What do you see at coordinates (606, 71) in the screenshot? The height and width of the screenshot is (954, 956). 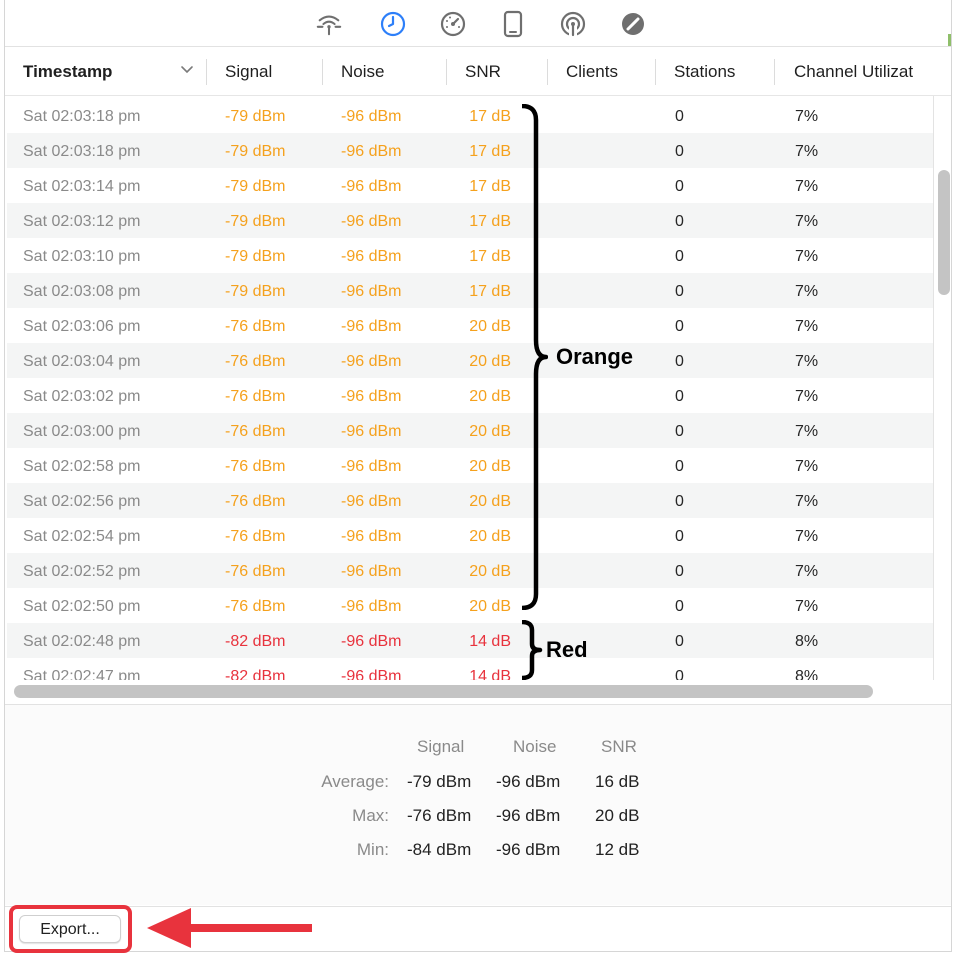 I see `column-header-clients: Clients` at bounding box center [606, 71].